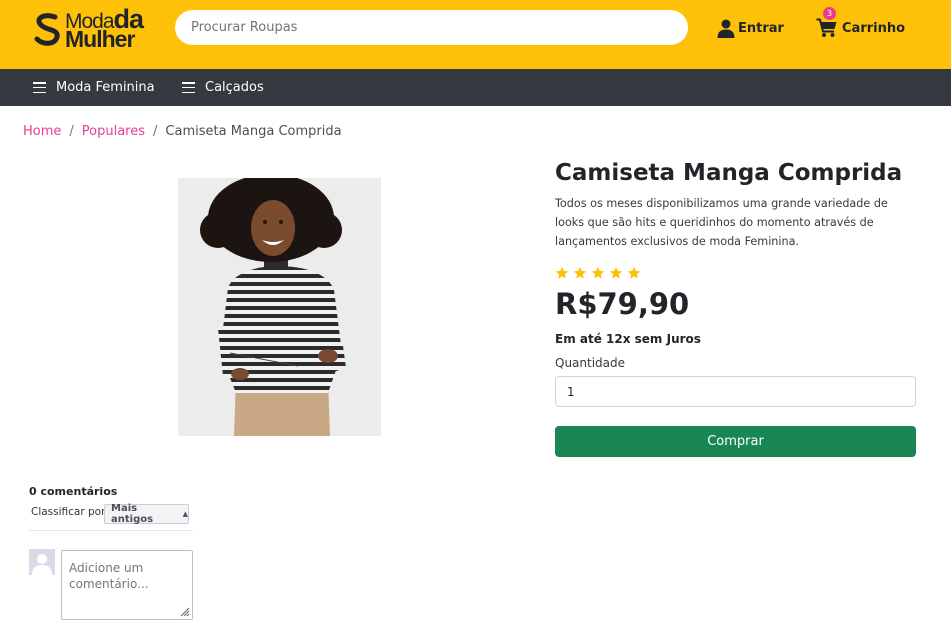 This screenshot has width=951, height=625. Describe the element at coordinates (132, 514) in the screenshot. I see `sort-selected-value: Mais antigos` at that location.